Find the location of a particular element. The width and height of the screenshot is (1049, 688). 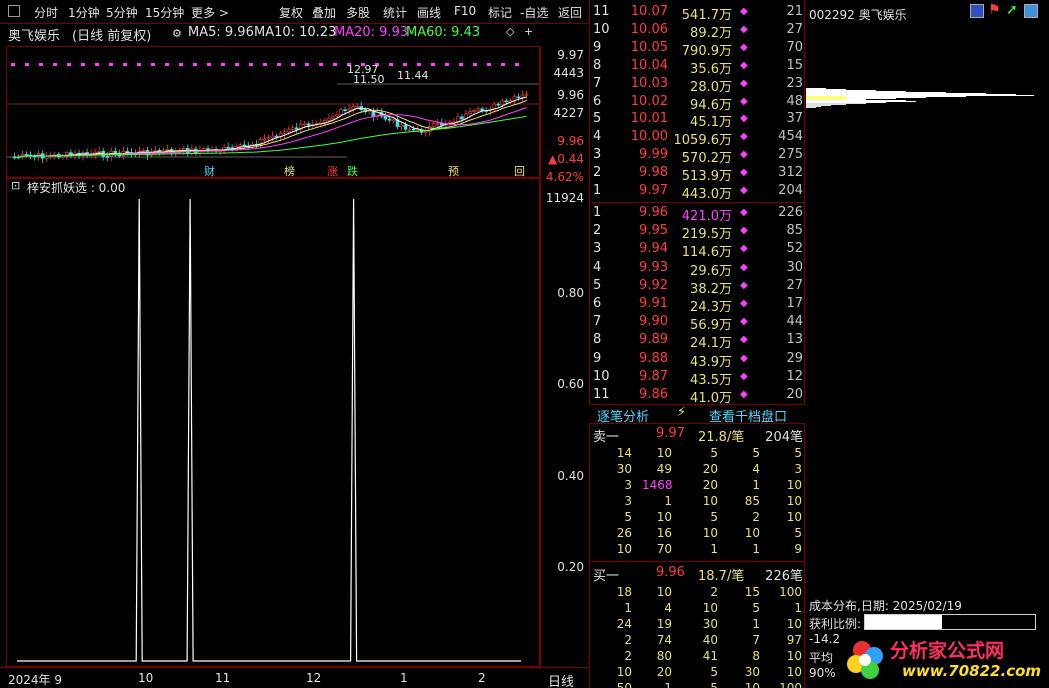

ask-row-7: 7 10.03 28.0万 ◆ 23 is located at coordinates (698, 85).